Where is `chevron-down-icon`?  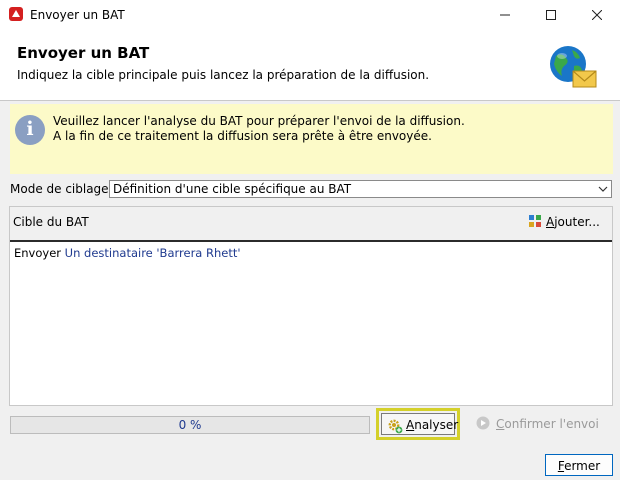 chevron-down-icon is located at coordinates (603, 189).